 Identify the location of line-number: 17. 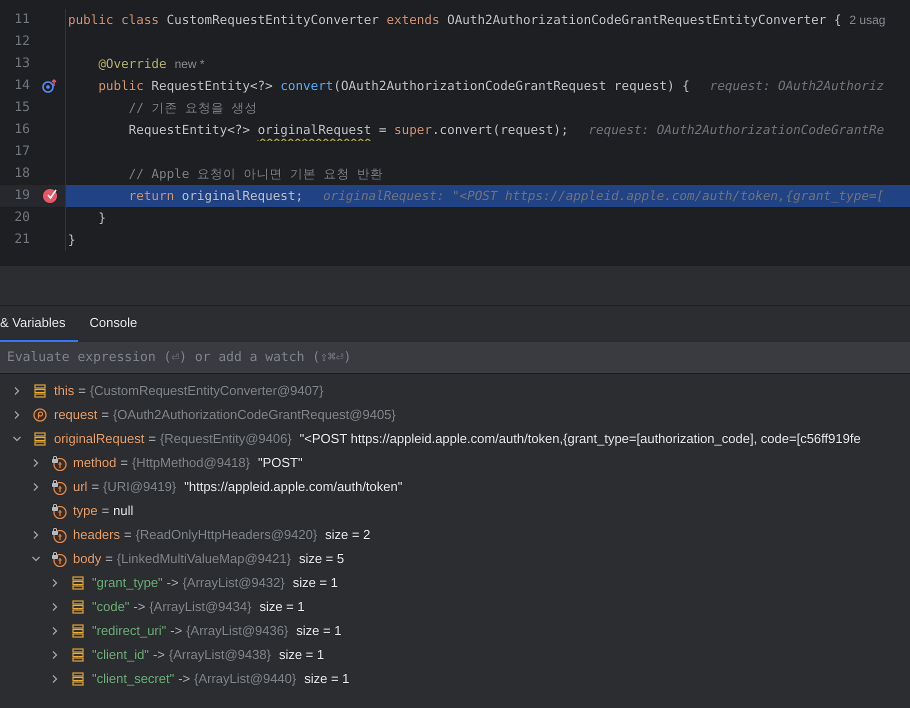
(21, 152).